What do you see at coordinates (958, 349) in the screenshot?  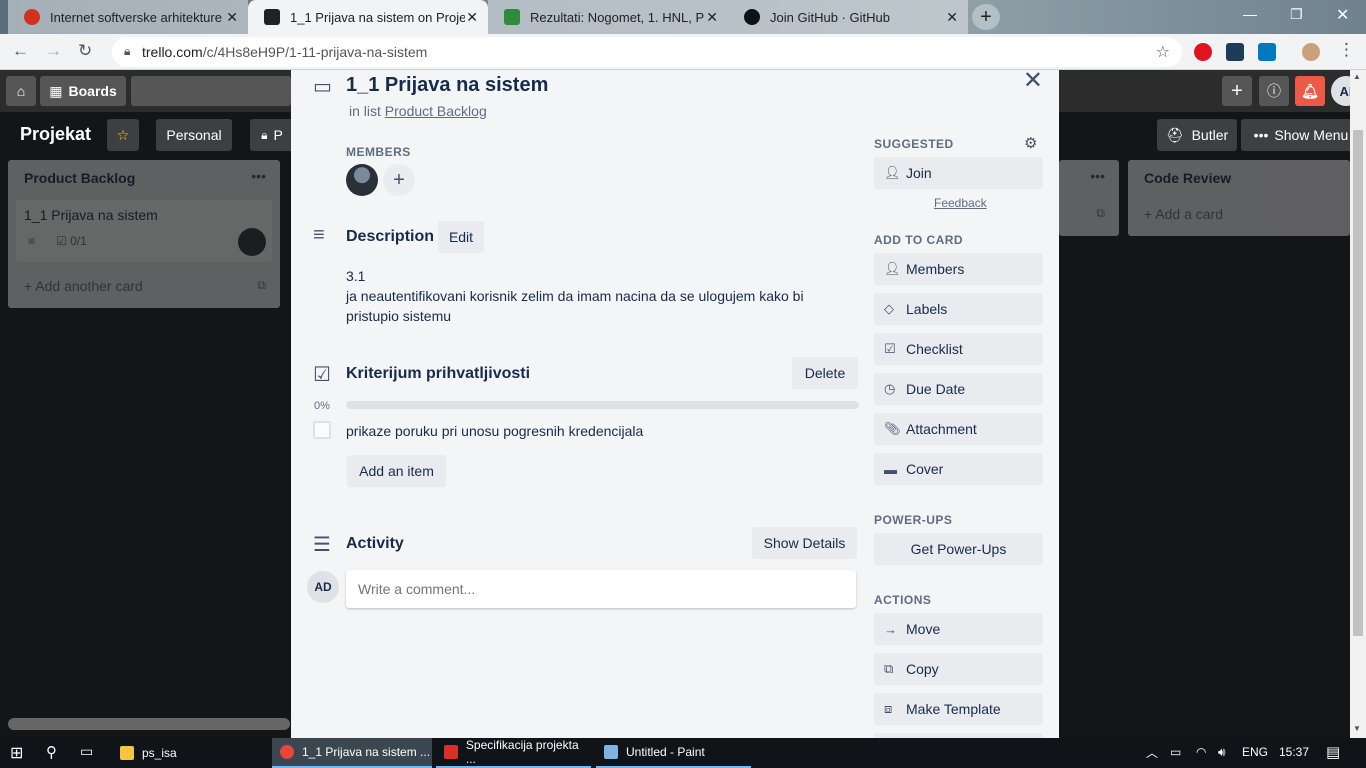 I see `checklist-button: ☑ Checklist` at bounding box center [958, 349].